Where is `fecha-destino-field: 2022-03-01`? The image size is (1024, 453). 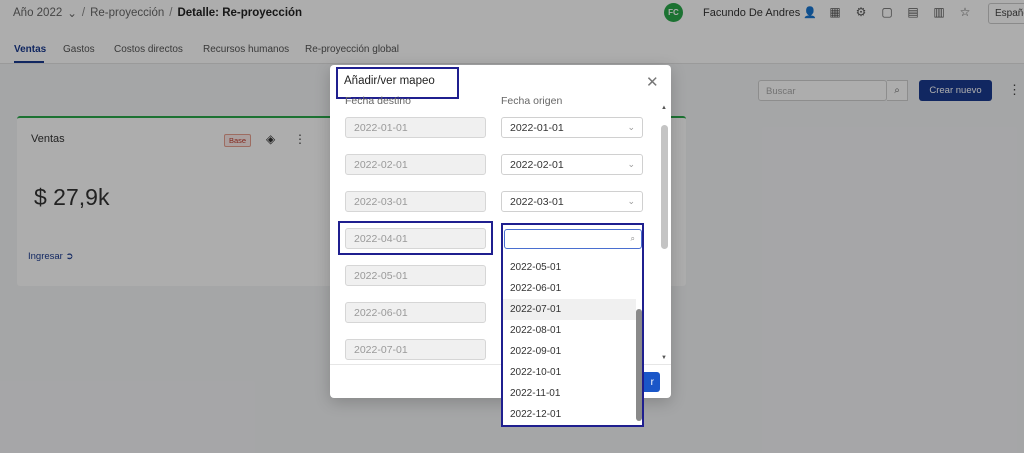
fecha-destino-field: 2022-03-01 is located at coordinates (415, 201).